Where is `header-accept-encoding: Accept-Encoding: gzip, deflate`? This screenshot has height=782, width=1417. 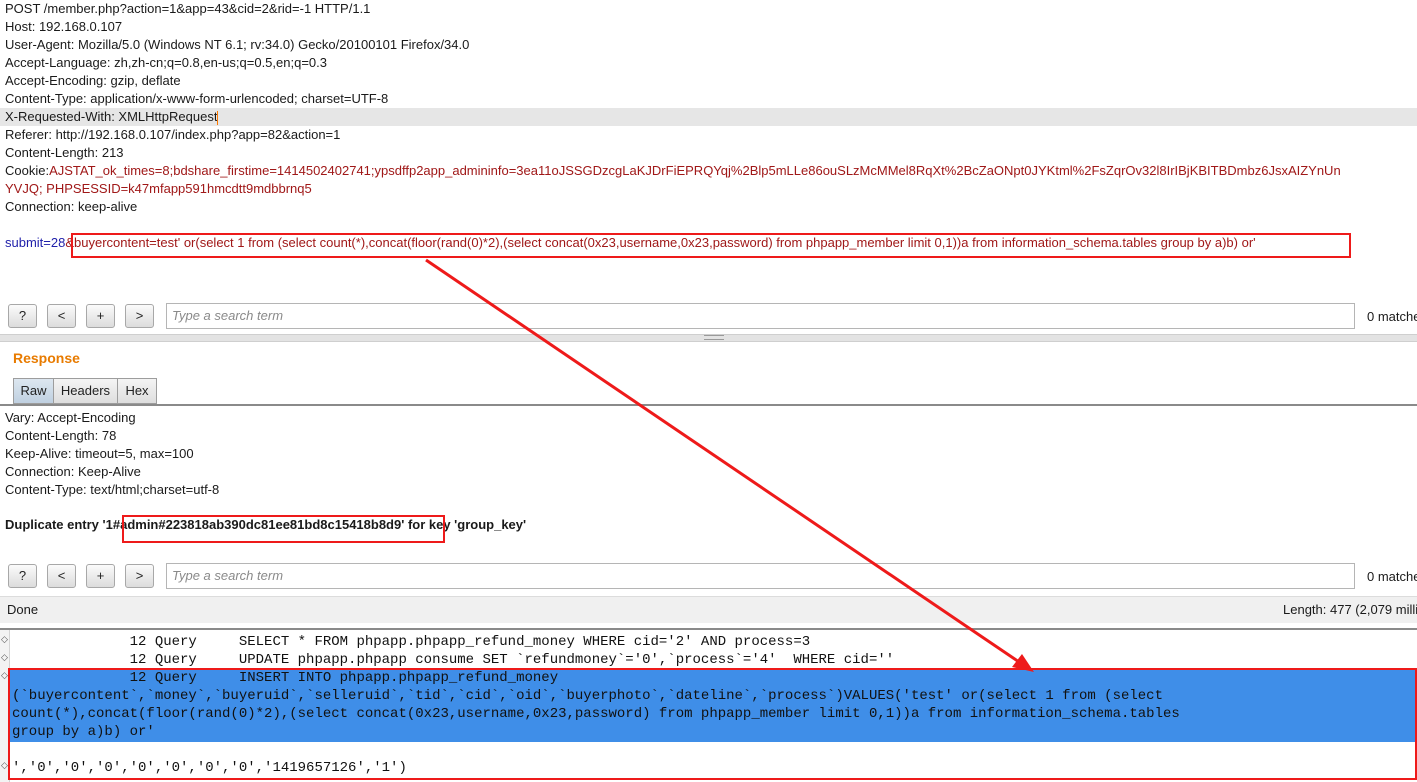 header-accept-encoding: Accept-Encoding: gzip, deflate is located at coordinates (93, 80).